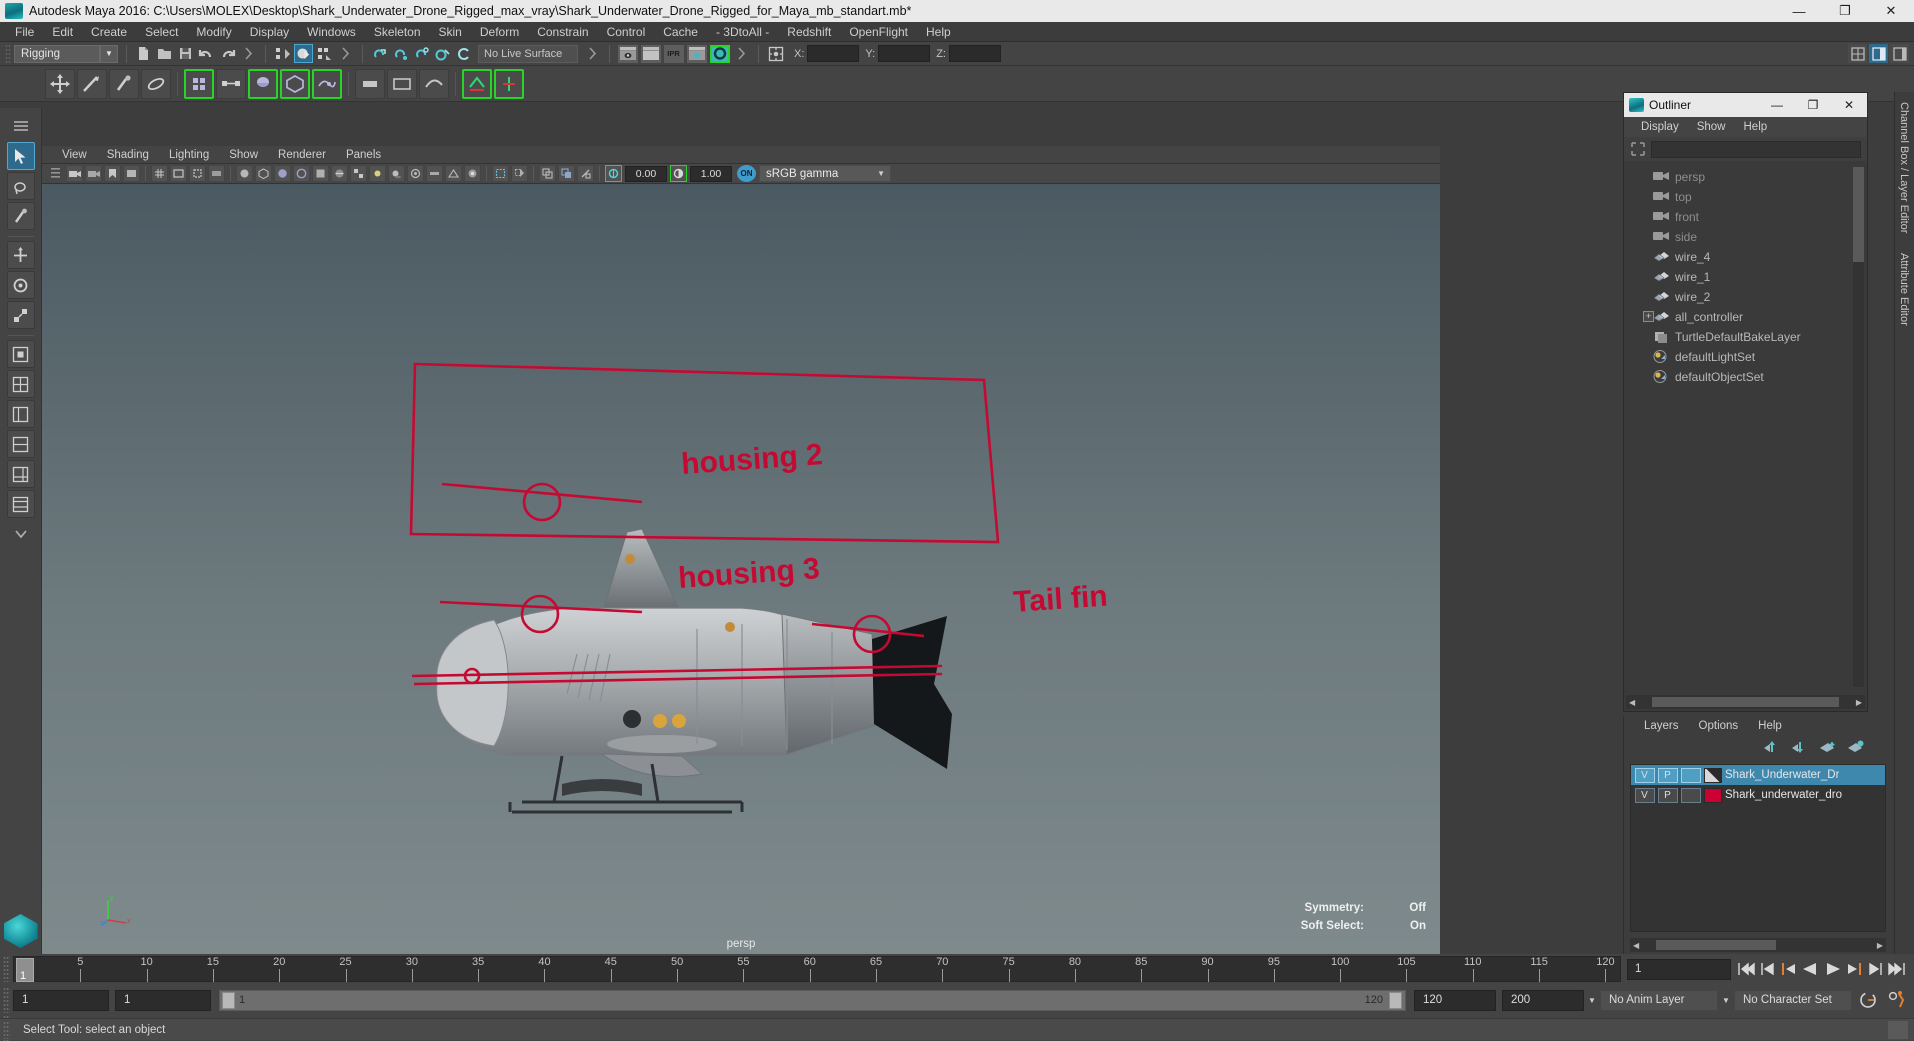  I want to click on scroll-right-icon: ▶, so click(1880, 945).